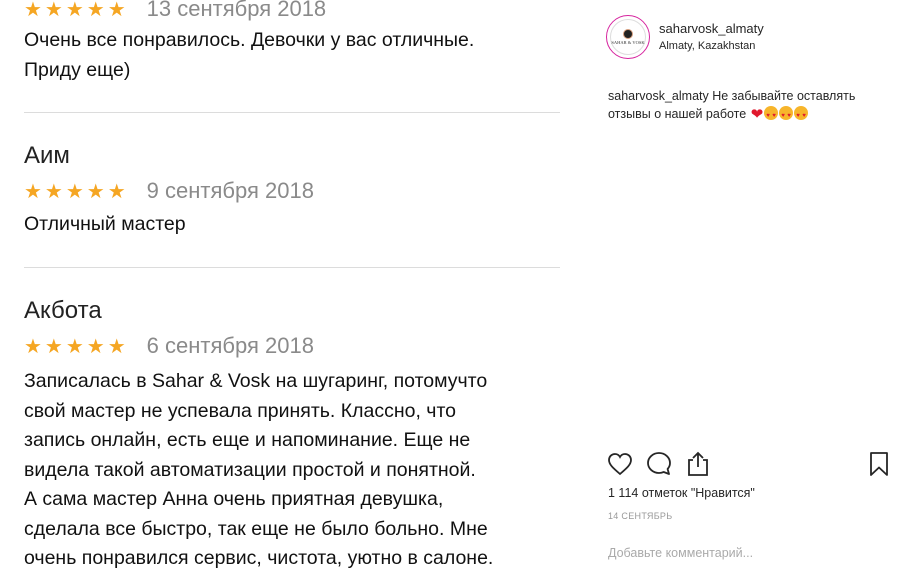 The height and width of the screenshot is (580, 910). I want to click on share-icon, so click(698, 464).